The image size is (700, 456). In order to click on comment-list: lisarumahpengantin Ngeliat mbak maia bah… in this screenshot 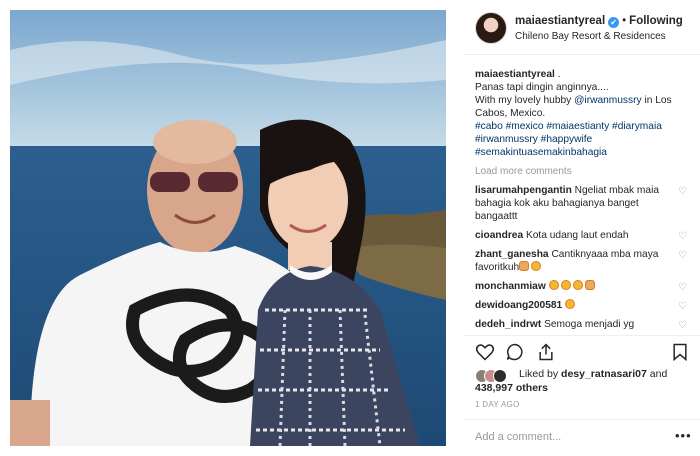, I will do `click(581, 257)`.